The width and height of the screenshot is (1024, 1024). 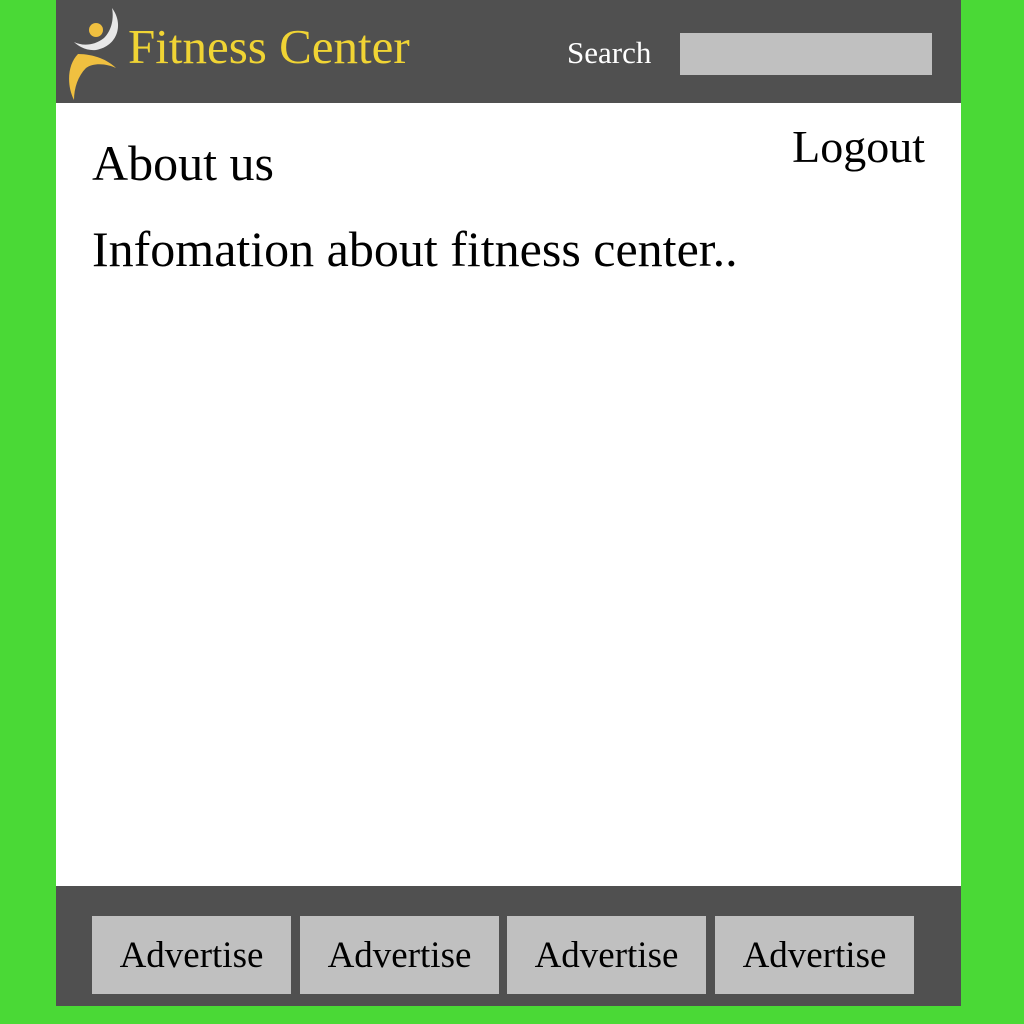 I want to click on advertise-box-4: Advertise, so click(x=814, y=955).